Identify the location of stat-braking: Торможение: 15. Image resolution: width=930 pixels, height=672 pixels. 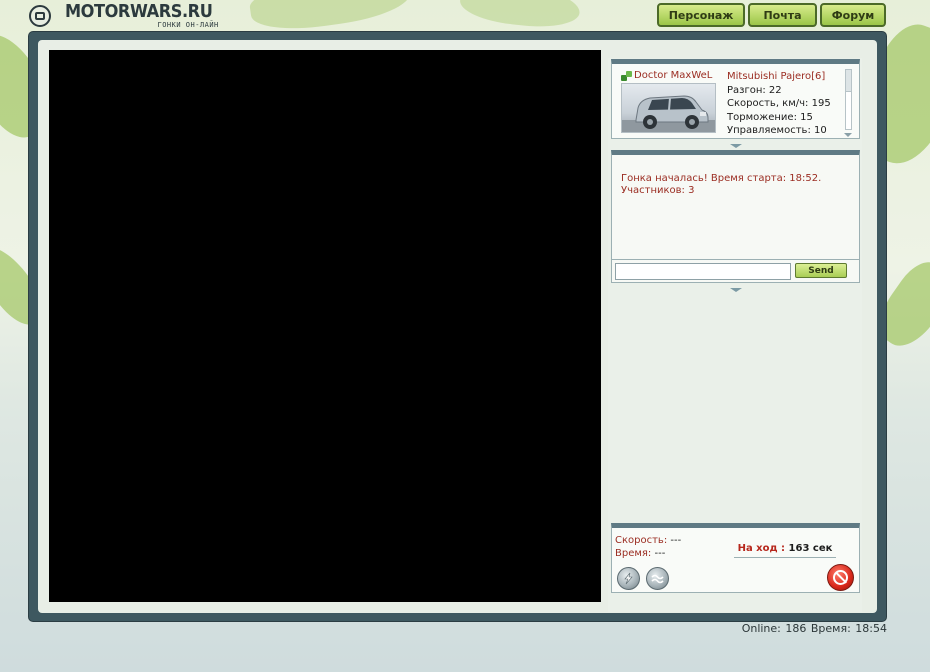
(770, 117).